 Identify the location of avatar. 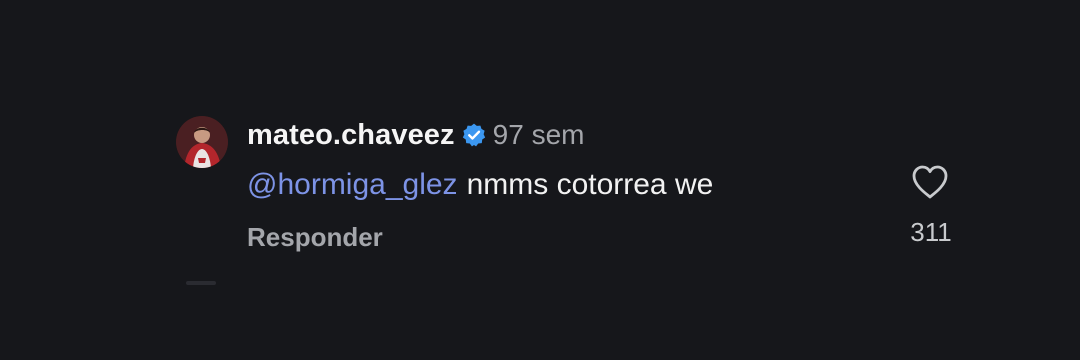
(202, 142).